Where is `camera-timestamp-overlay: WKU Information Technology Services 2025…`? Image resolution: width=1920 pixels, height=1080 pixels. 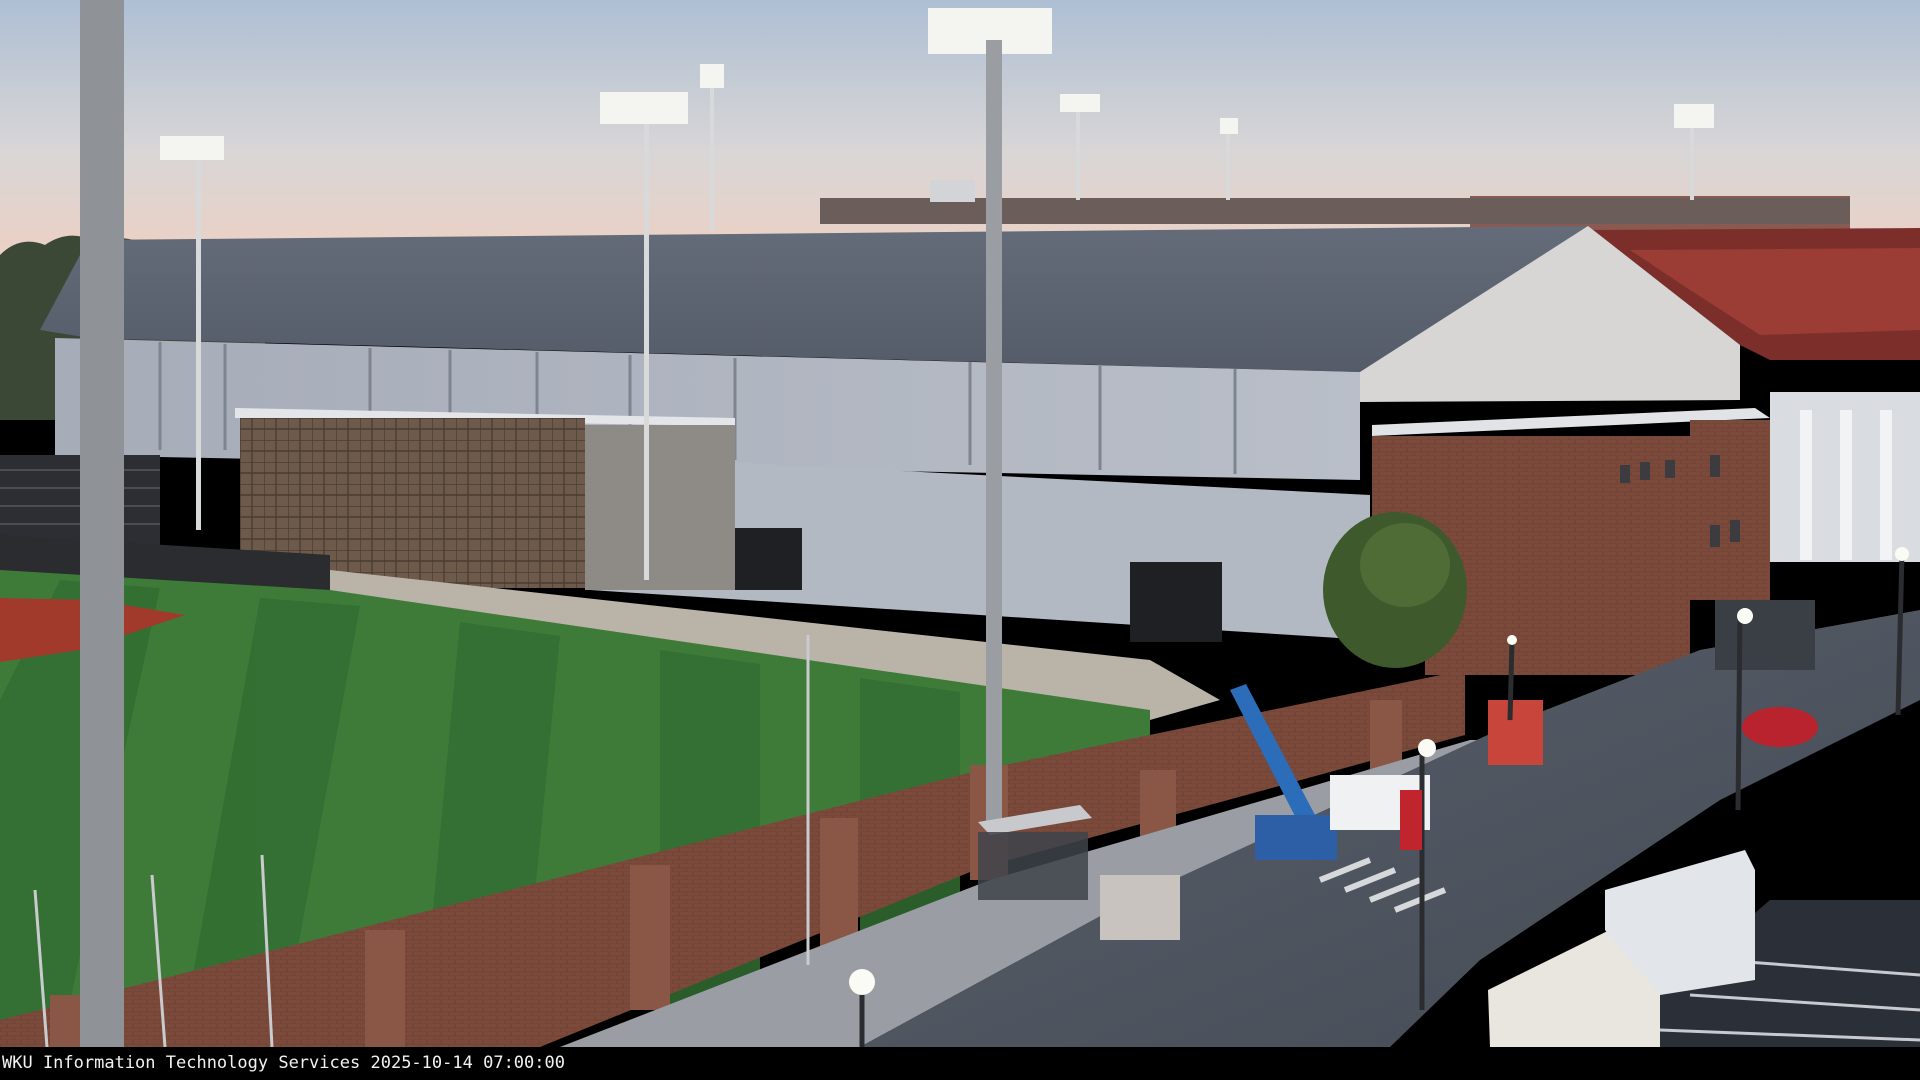
camera-timestamp-overlay: WKU Information Technology Services 2025… is located at coordinates (960, 1063).